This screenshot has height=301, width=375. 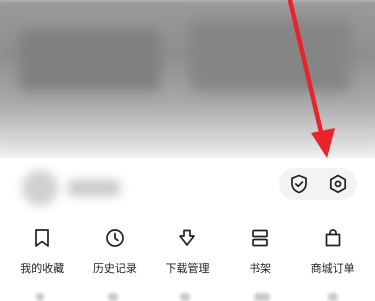 I want to click on profile-quick-actions, so click(x=318, y=184).